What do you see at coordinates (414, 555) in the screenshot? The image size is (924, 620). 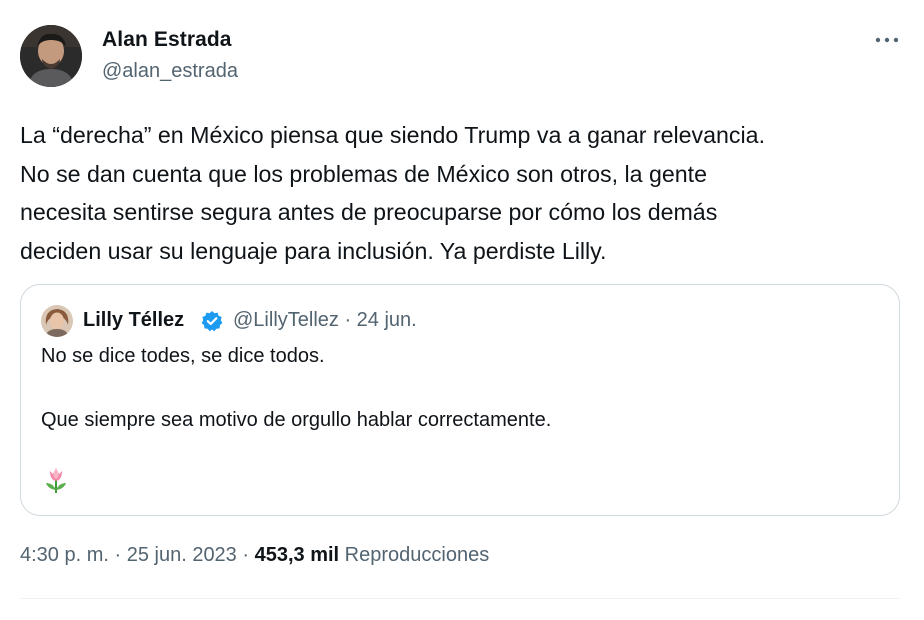 I see `views-label: Reproducciones` at bounding box center [414, 555].